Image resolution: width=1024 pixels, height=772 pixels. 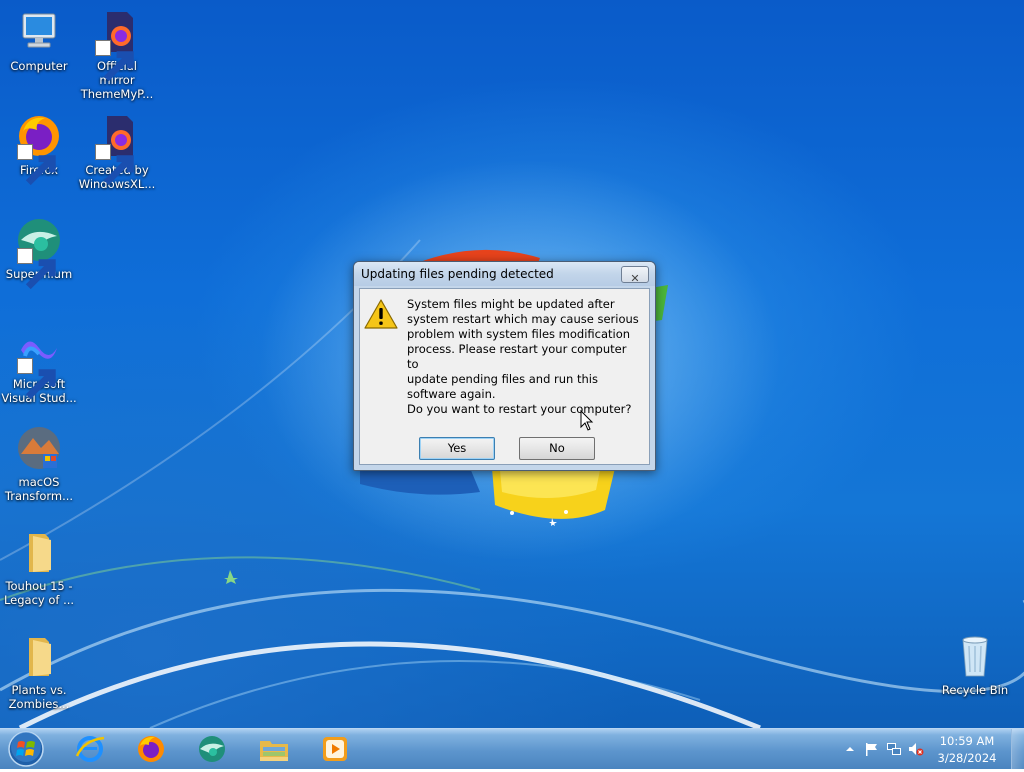 What do you see at coordinates (967, 741) in the screenshot?
I see `clock-time: 10:59 AM` at bounding box center [967, 741].